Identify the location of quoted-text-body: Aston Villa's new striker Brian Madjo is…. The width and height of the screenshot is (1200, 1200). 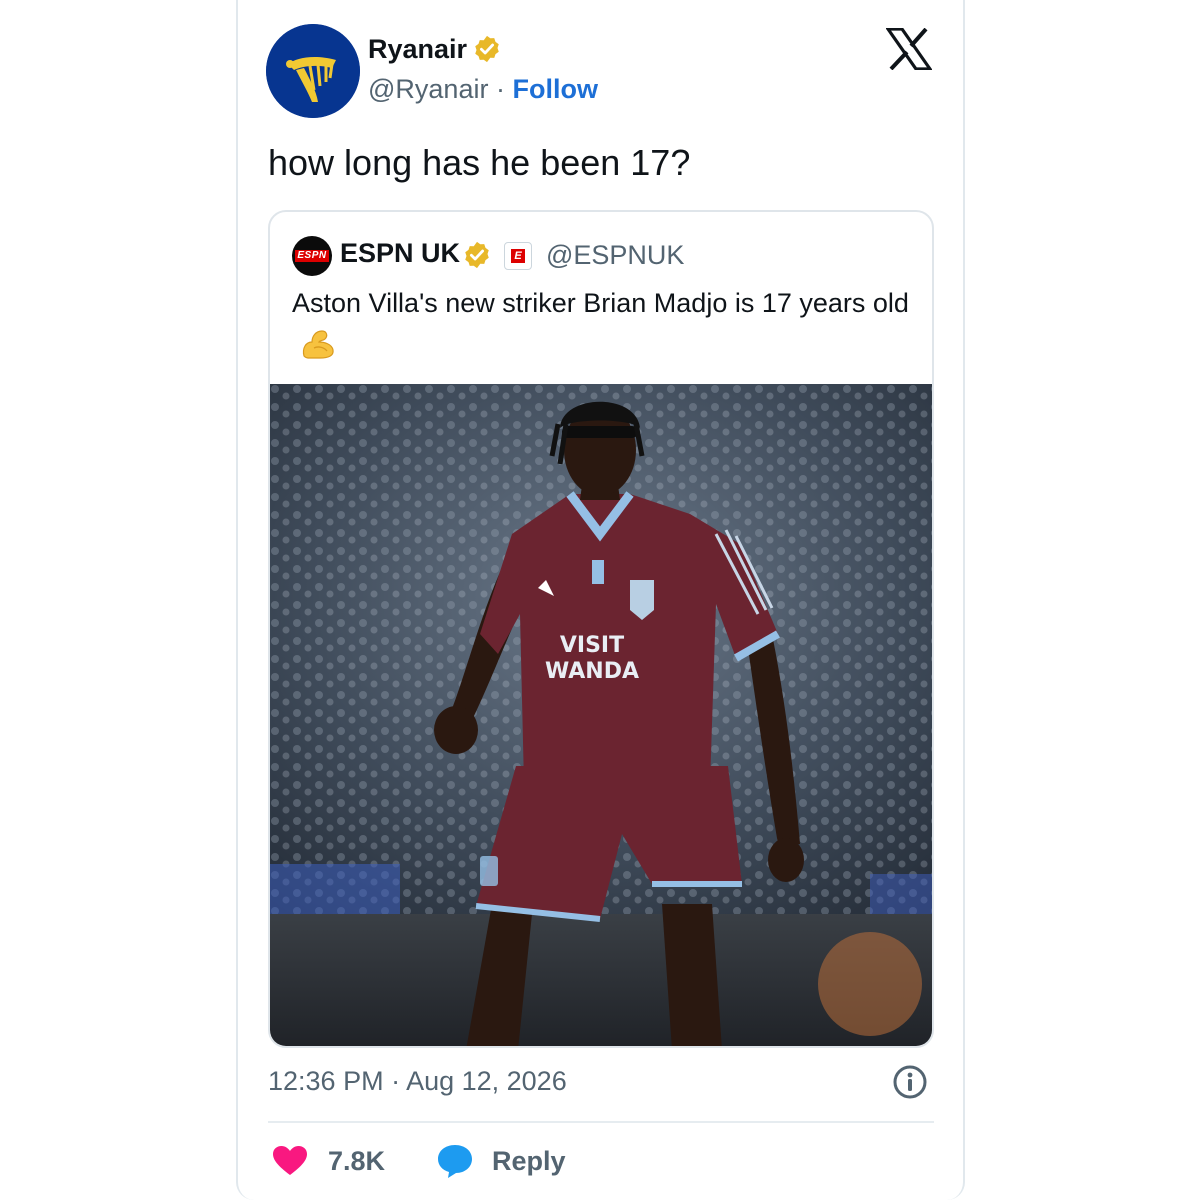
(600, 303).